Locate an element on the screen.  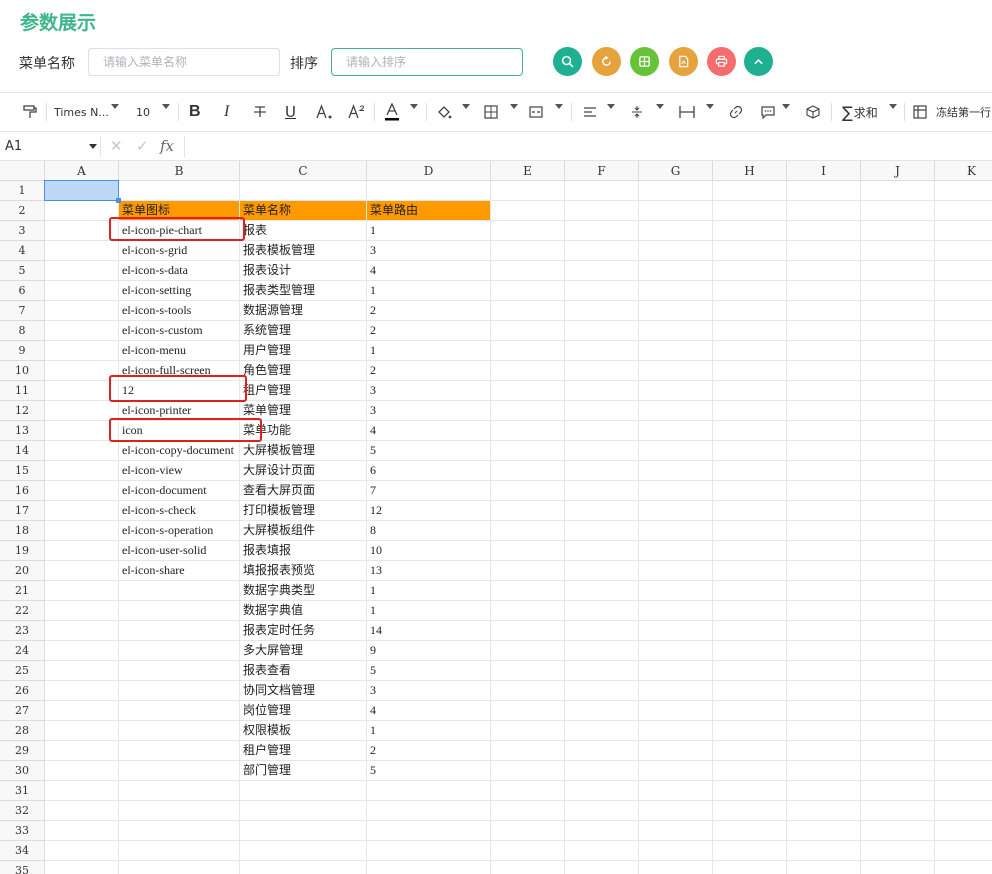
row-header: 6 is located at coordinates (22, 291).